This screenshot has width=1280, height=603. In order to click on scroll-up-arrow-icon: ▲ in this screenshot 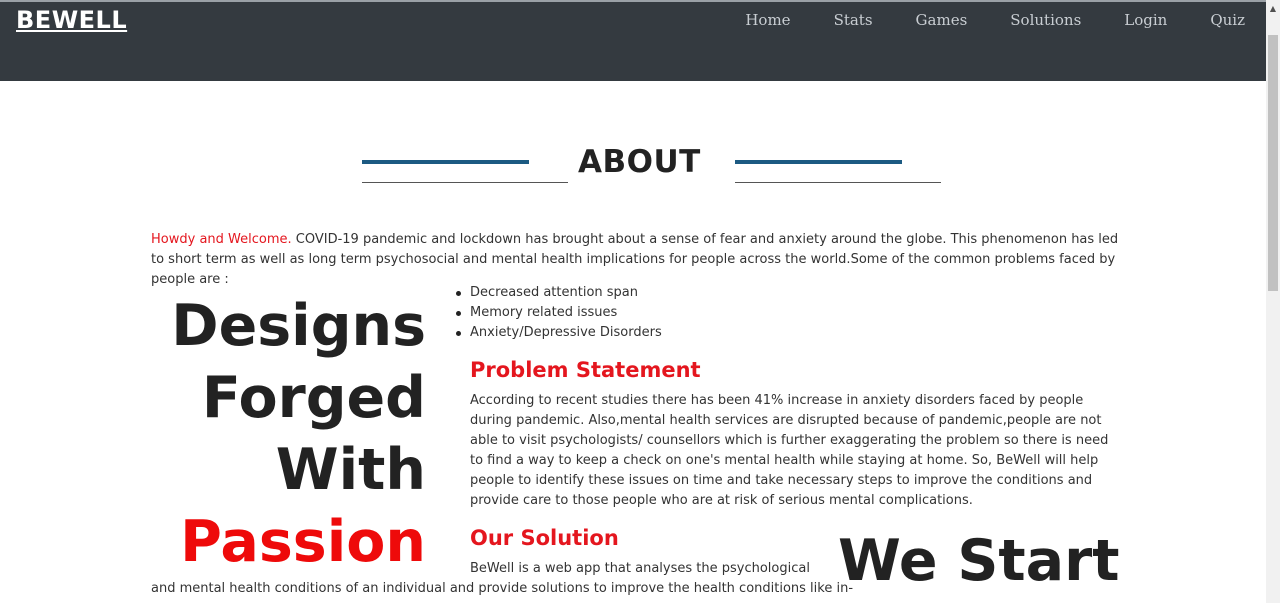, I will do `click(1273, 8)`.